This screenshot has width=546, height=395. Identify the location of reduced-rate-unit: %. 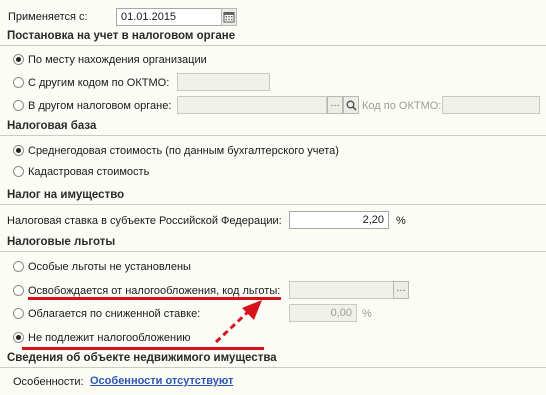
(367, 314).